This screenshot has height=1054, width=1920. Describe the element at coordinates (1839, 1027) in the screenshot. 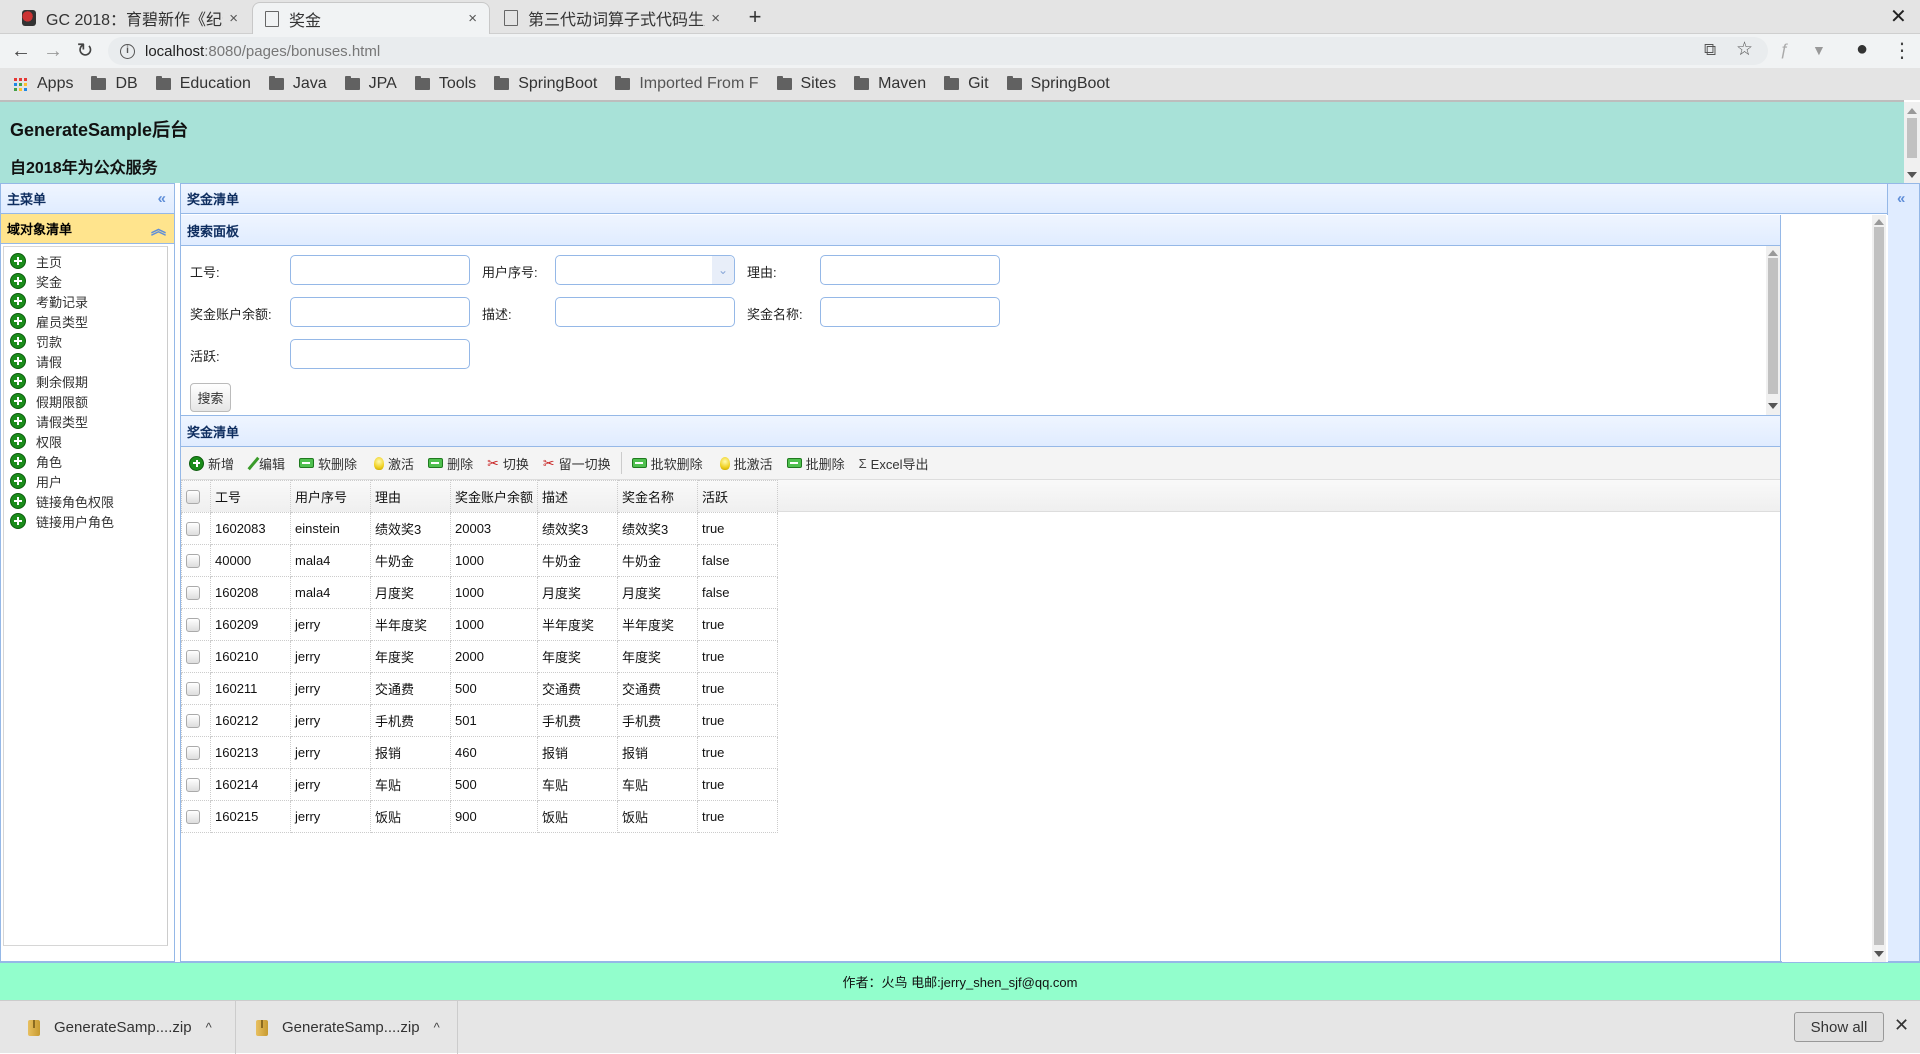

I see `show-all-downloads-button: Show all` at that location.